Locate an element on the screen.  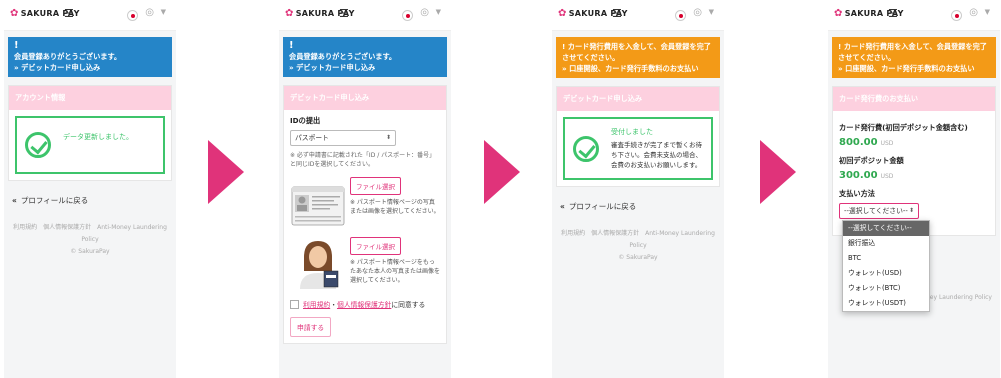
passport-image-icon is located at coordinates (318, 206).